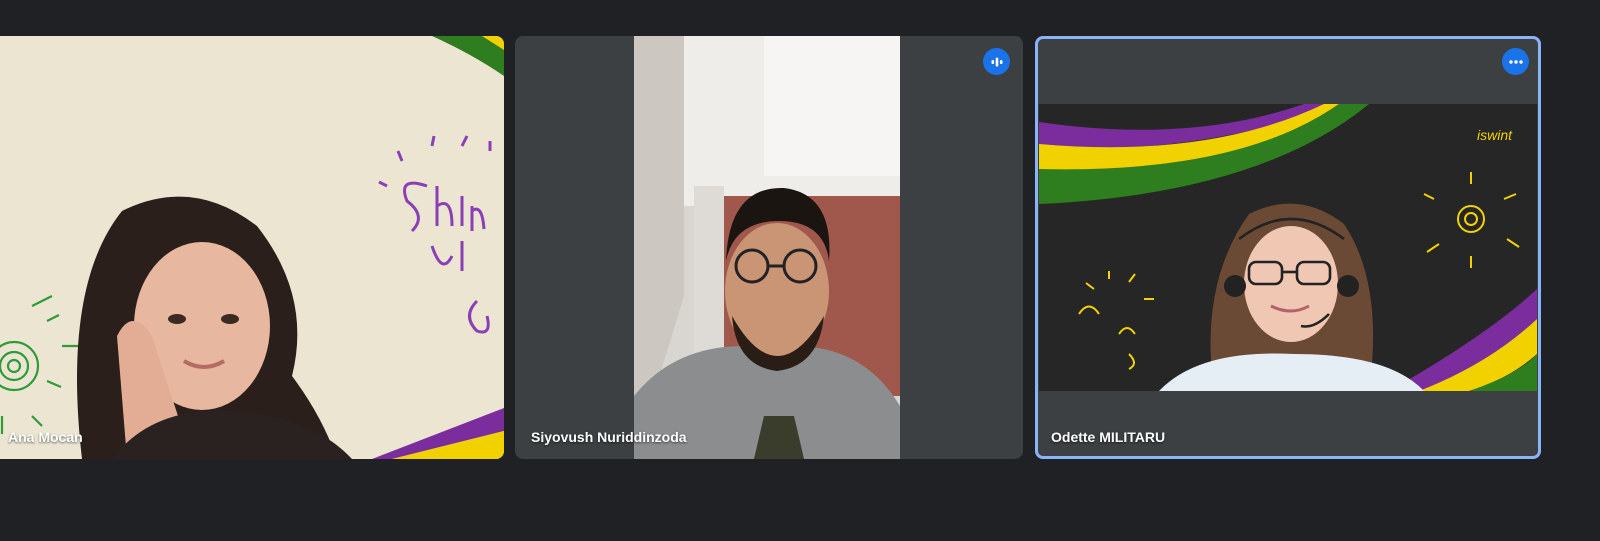  Describe the element at coordinates (609, 437) in the screenshot. I see `participant-name: Siyovush Nuriddinzoda` at that location.